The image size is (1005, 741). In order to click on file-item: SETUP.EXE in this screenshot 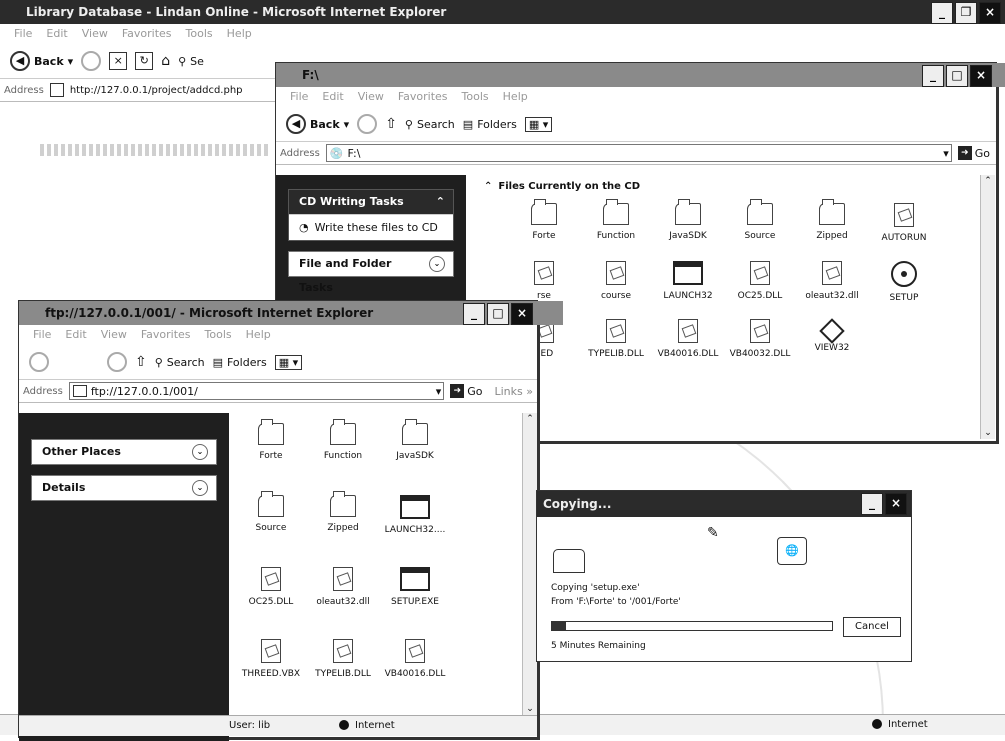, I will do `click(415, 603)`.